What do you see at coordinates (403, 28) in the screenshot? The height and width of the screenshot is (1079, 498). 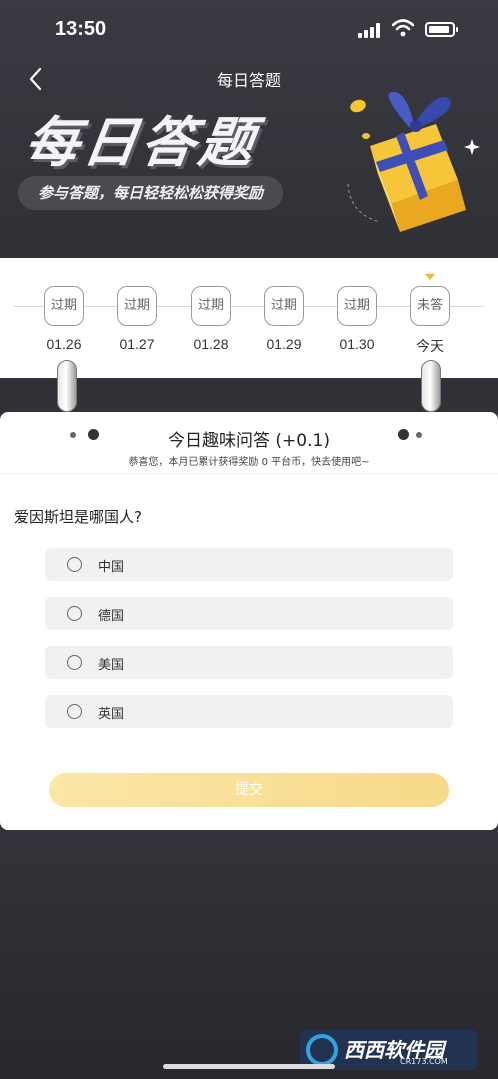 I see `wifi-icon` at bounding box center [403, 28].